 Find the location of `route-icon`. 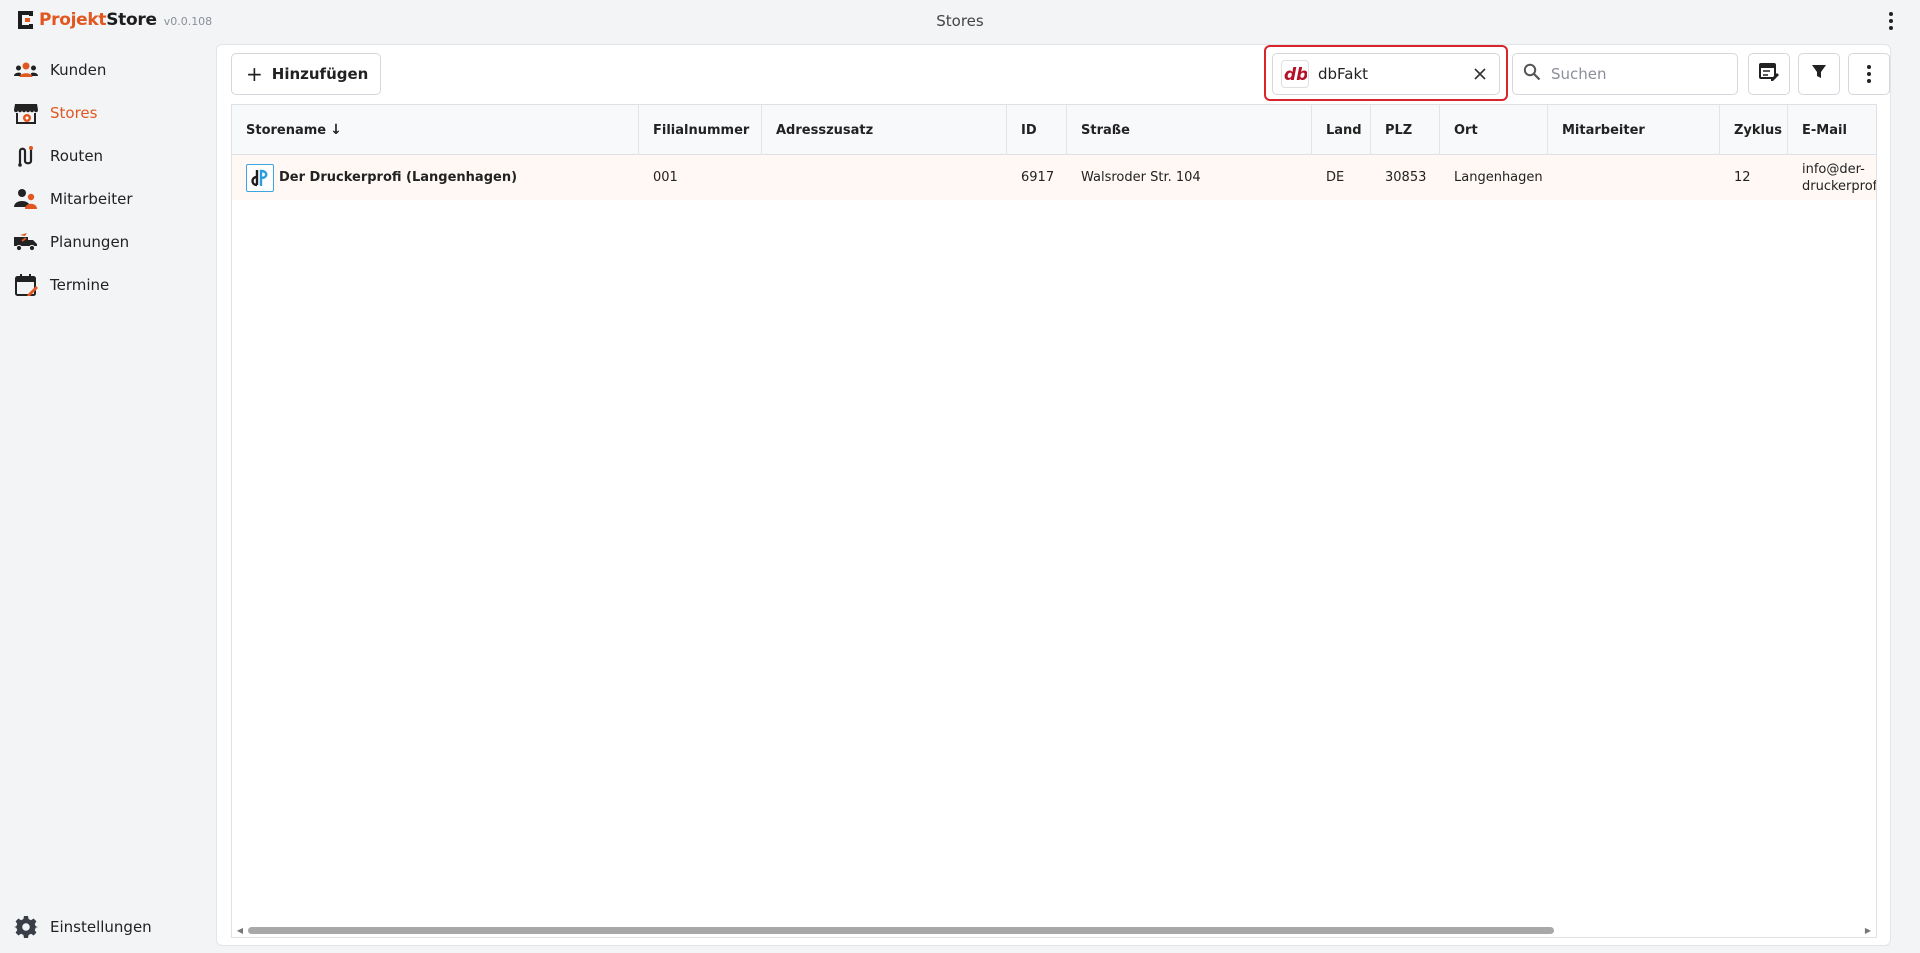

route-icon is located at coordinates (26, 156).